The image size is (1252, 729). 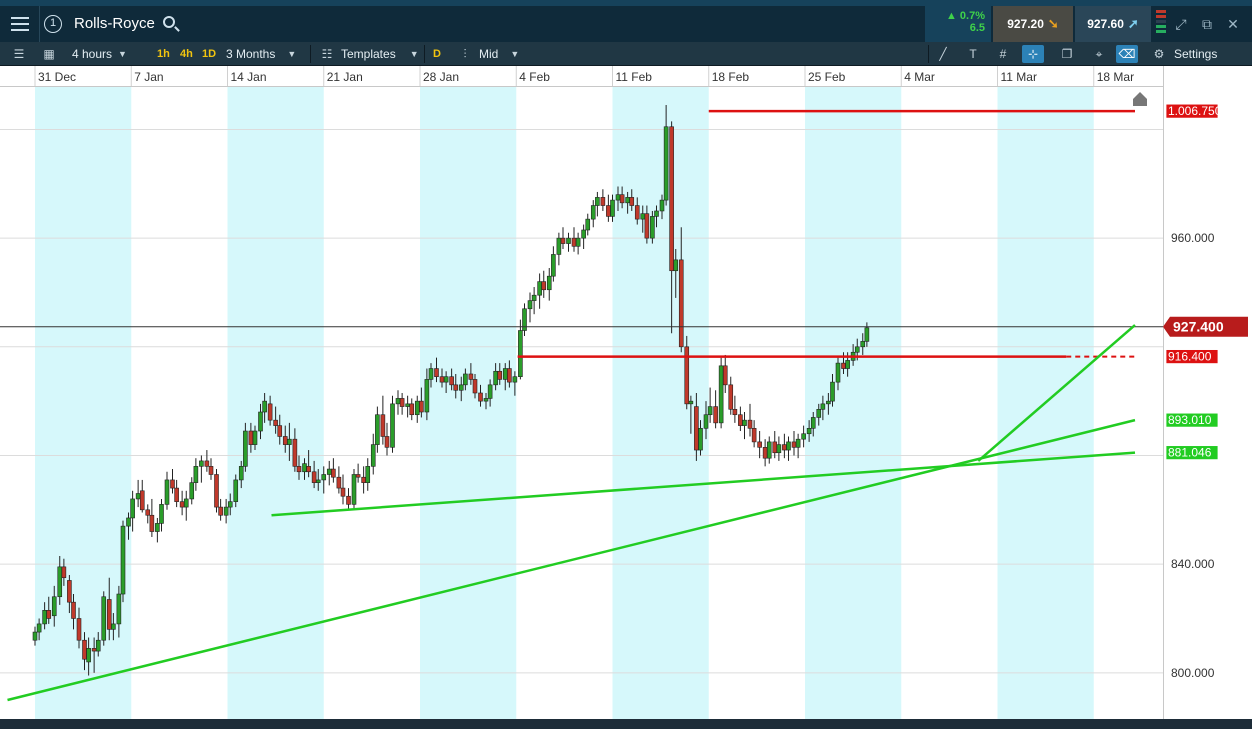 I want to click on copy-icon: ❐, so click(x=1067, y=54).